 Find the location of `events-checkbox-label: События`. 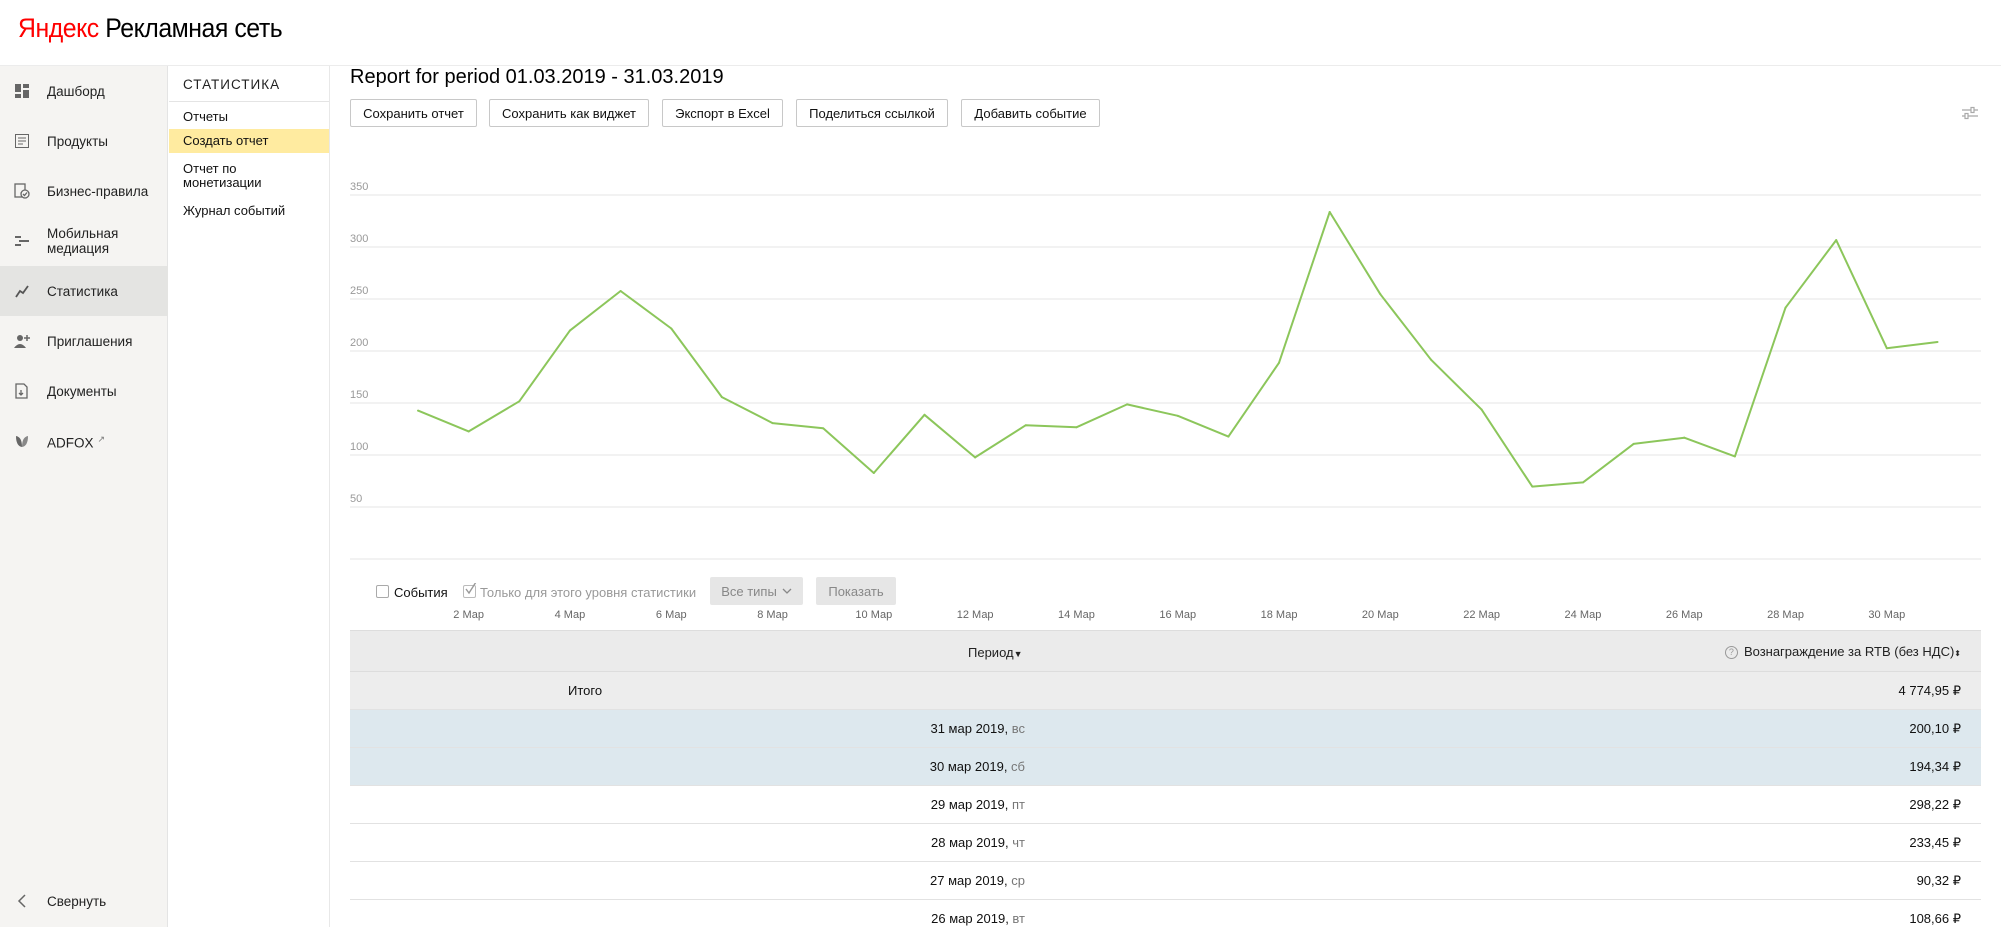

events-checkbox-label: События is located at coordinates (421, 592).